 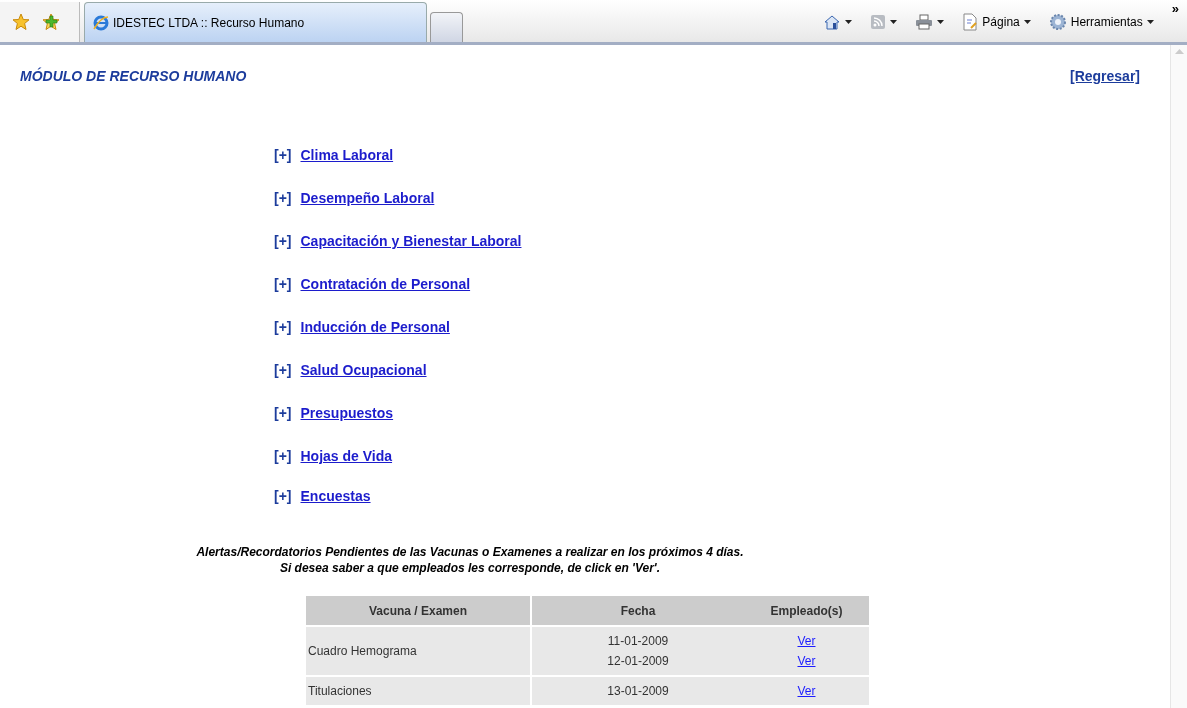 I want to click on menu-link: Capacitación y Bienestar Laboral, so click(x=411, y=241).